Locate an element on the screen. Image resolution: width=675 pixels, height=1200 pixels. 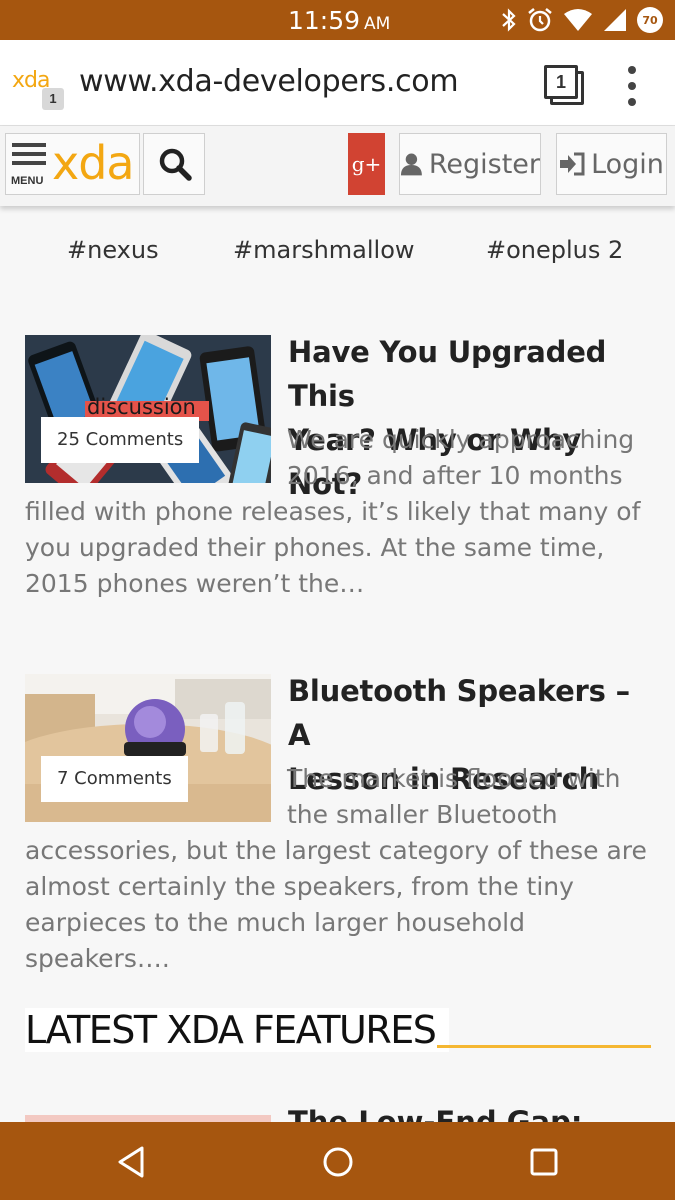
register-button: Register is located at coordinates (470, 164).